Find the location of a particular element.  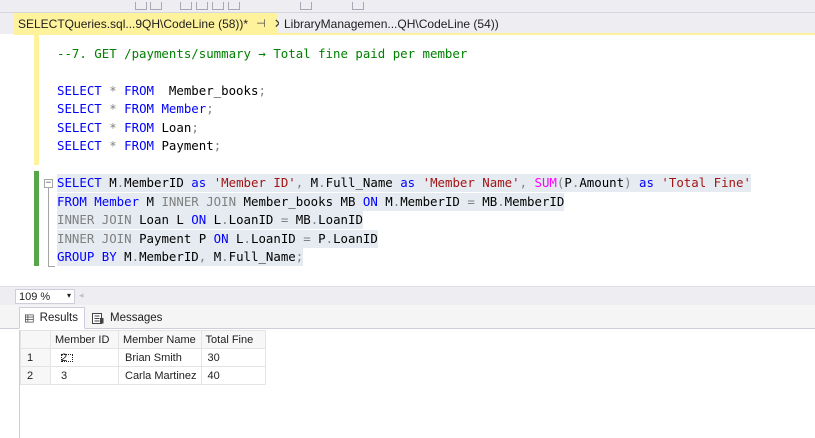

code-token: Member_books MB is located at coordinates (299, 201).